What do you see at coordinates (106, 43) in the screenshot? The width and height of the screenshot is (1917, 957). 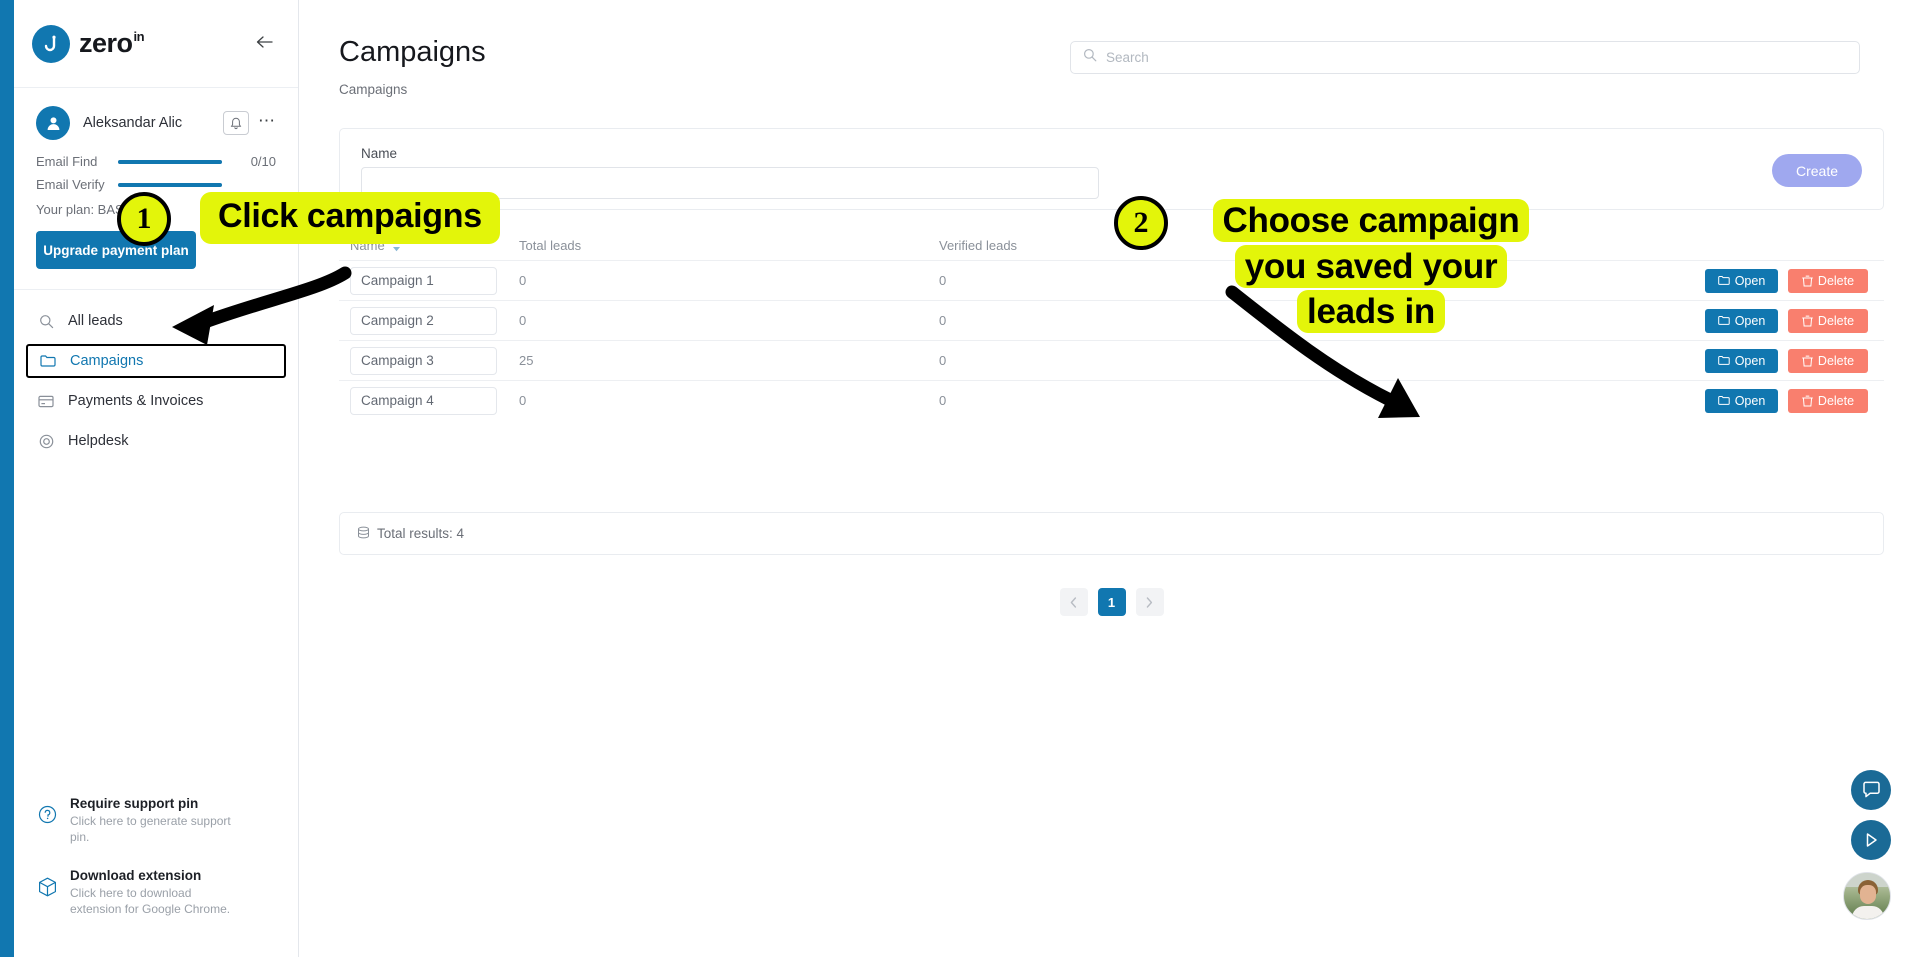 I see `brand-word: zero` at bounding box center [106, 43].